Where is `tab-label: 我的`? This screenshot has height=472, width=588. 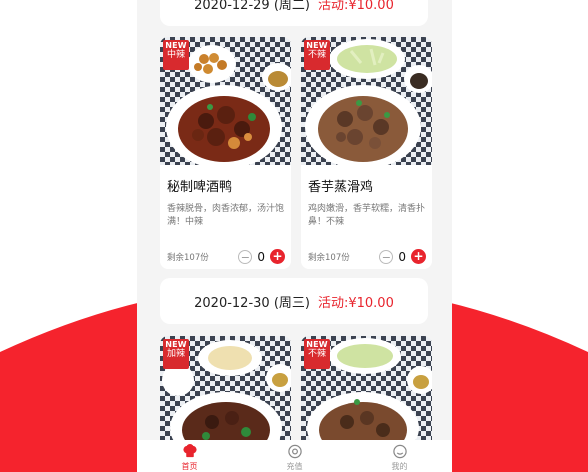
tab-label: 我的 is located at coordinates (399, 466).